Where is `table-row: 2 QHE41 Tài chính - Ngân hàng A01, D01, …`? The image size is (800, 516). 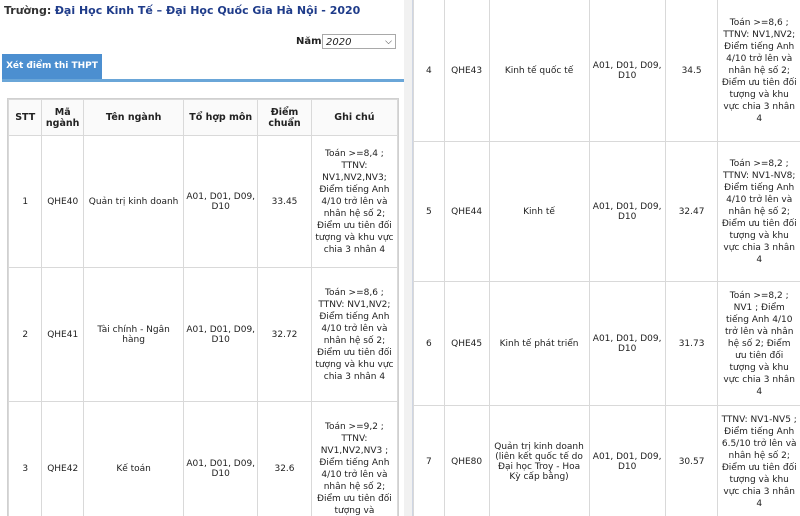
table-row: 2 QHE41 Tài chính - Ngân hàng A01, D01, … is located at coordinates (203, 334).